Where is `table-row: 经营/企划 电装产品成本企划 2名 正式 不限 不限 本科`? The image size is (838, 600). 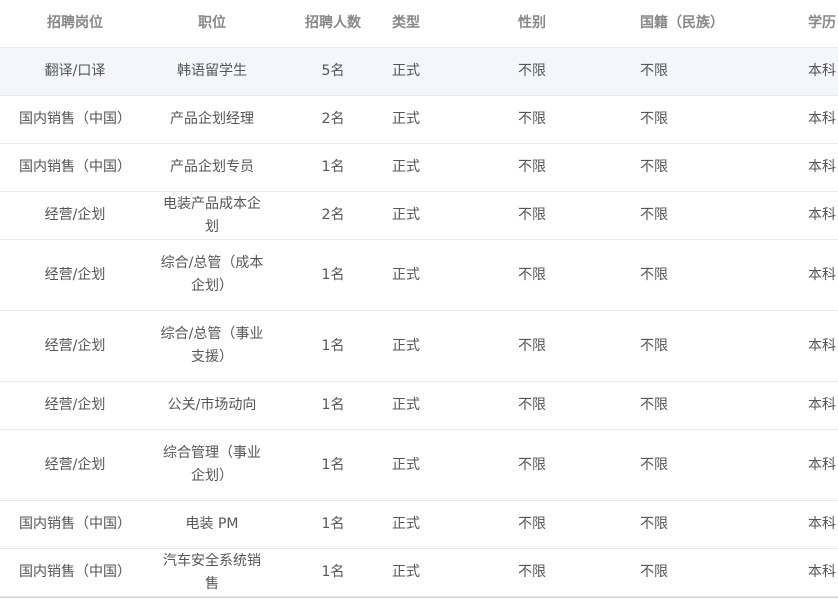 table-row: 经营/企划 电装产品成本企划 2名 正式 不限 不限 本科 is located at coordinates (419, 216).